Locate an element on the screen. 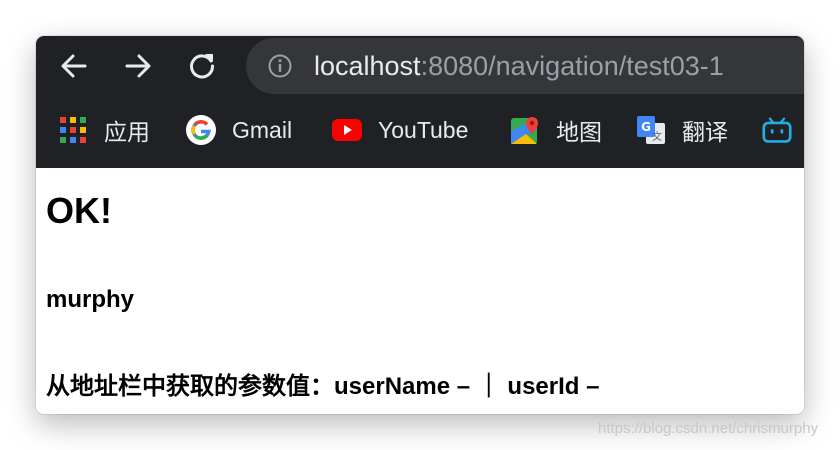 The width and height of the screenshot is (840, 450). bookmark-bilibili is located at coordinates (783, 130).